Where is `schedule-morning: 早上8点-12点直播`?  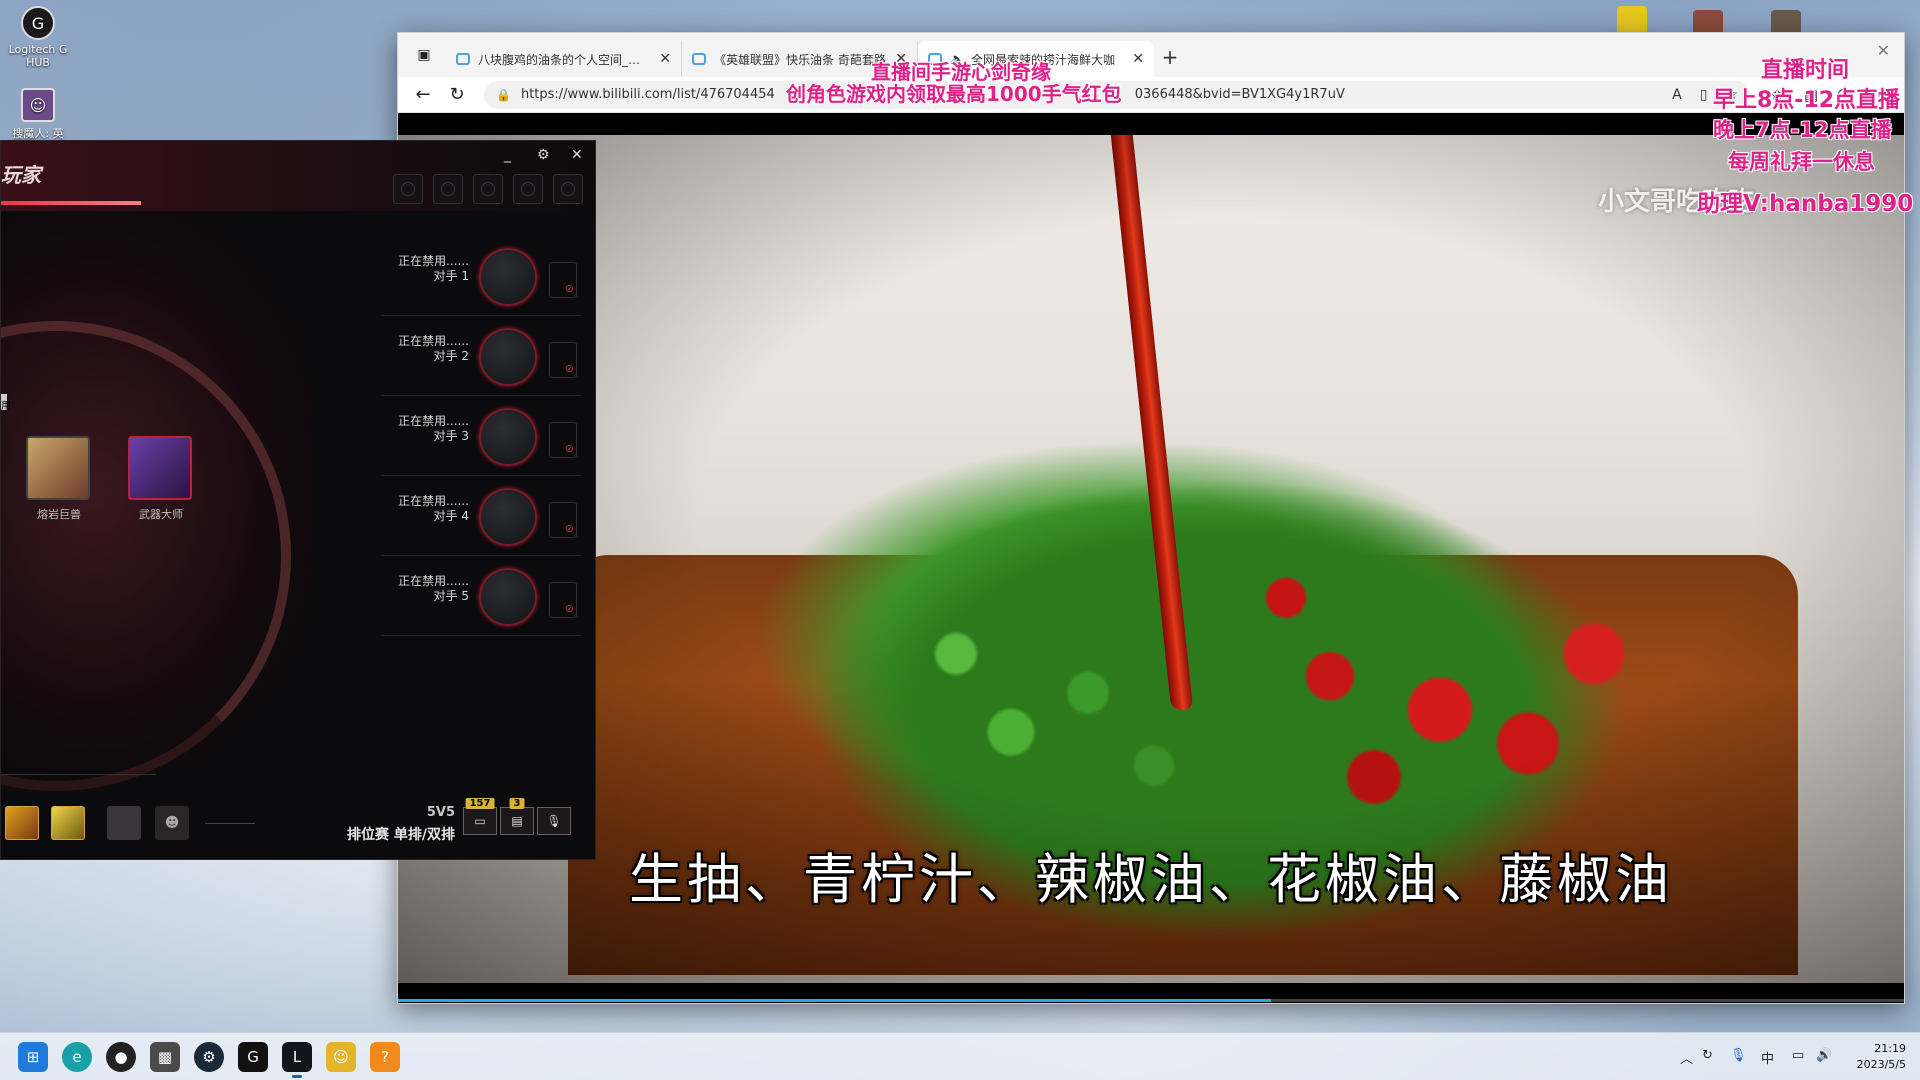 schedule-morning: 早上8点-12点直播 is located at coordinates (1807, 100).